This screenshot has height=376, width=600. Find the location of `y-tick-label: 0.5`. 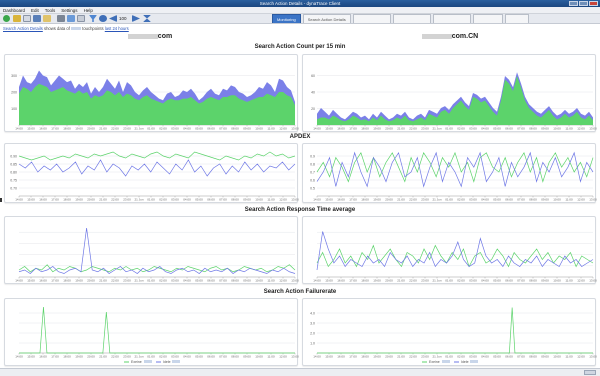

y-tick-label: 0.5 is located at coordinates (312, 189).